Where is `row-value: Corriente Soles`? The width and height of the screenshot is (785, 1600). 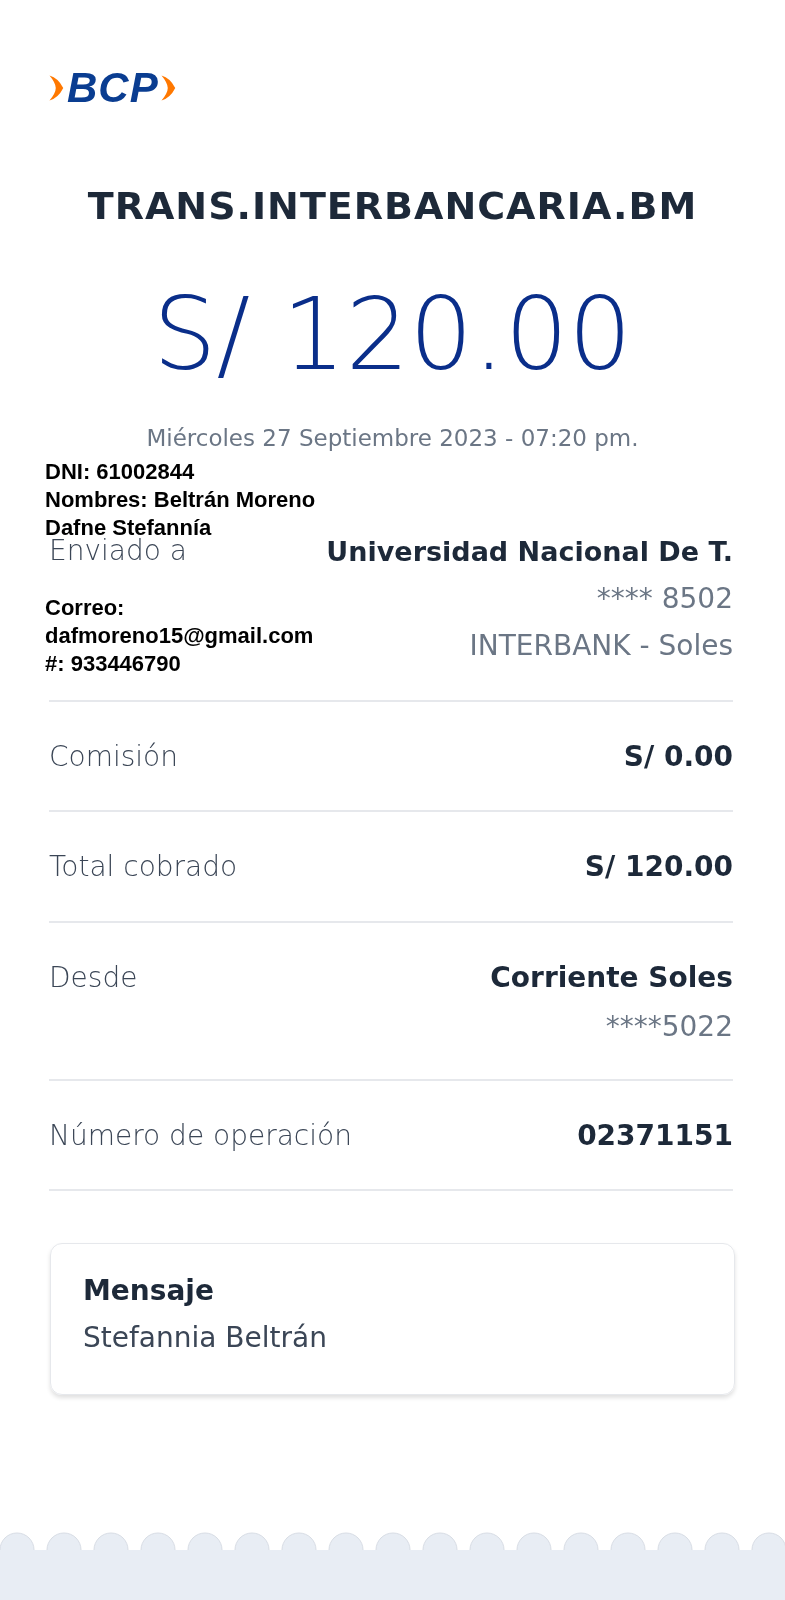 row-value: Corriente Soles is located at coordinates (611, 977).